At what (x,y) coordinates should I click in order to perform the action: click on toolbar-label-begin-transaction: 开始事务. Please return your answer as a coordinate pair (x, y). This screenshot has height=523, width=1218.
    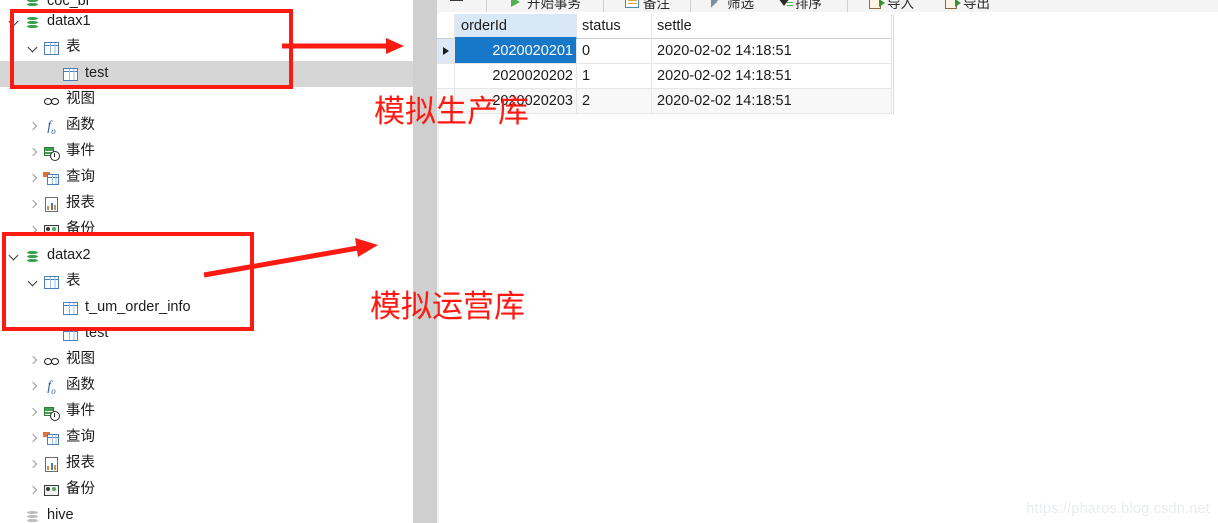
    Looking at the image, I should click on (554, 5).